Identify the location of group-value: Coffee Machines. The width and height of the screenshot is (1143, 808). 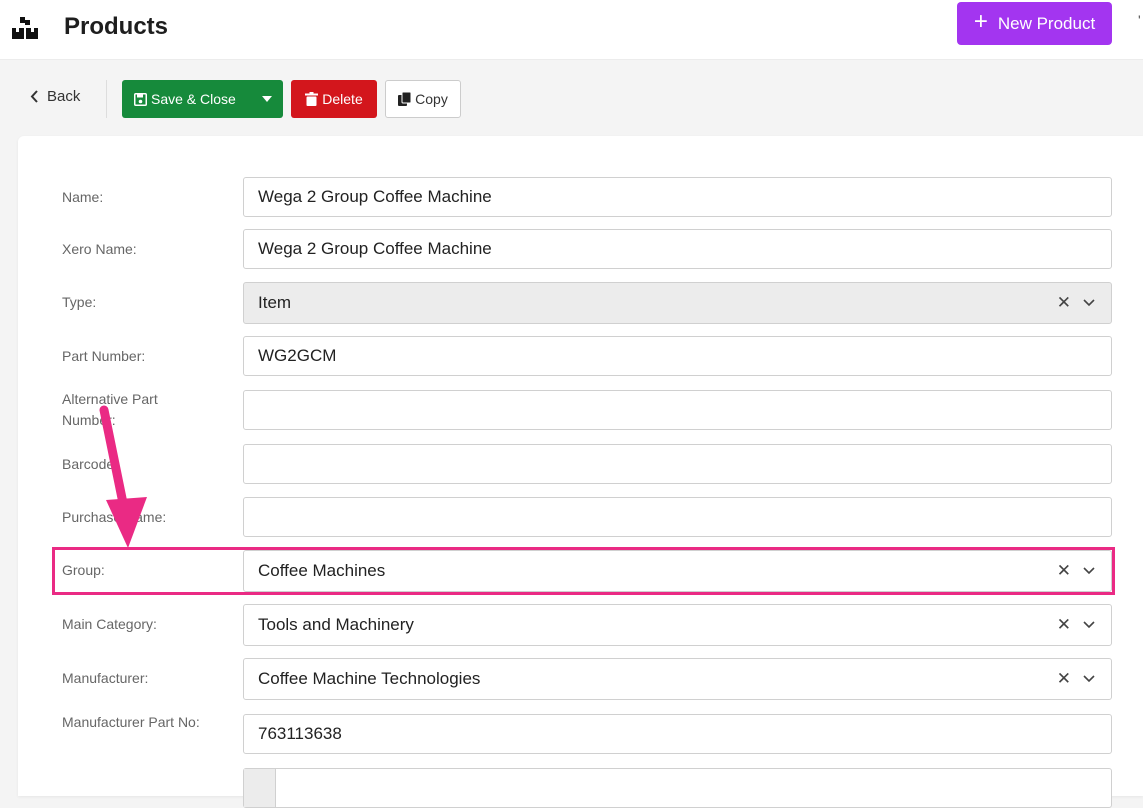
(322, 570).